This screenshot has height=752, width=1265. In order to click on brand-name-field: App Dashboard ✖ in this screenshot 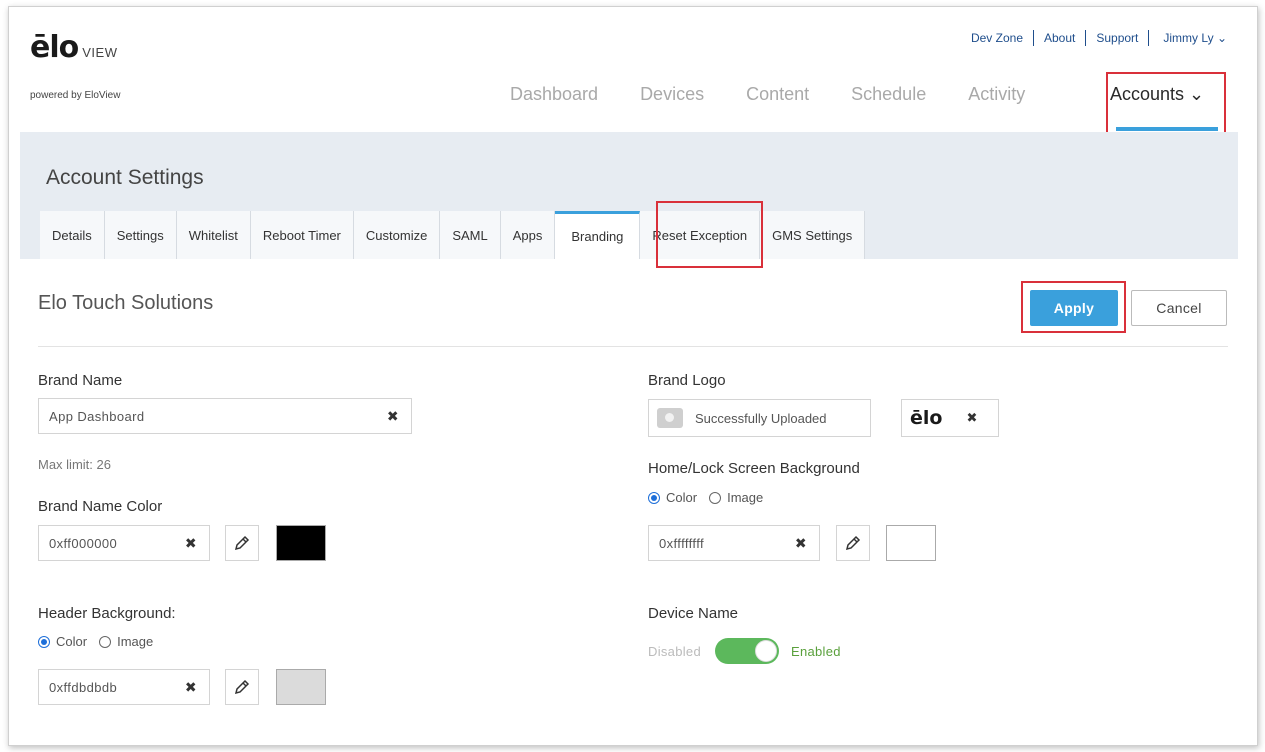, I will do `click(225, 416)`.